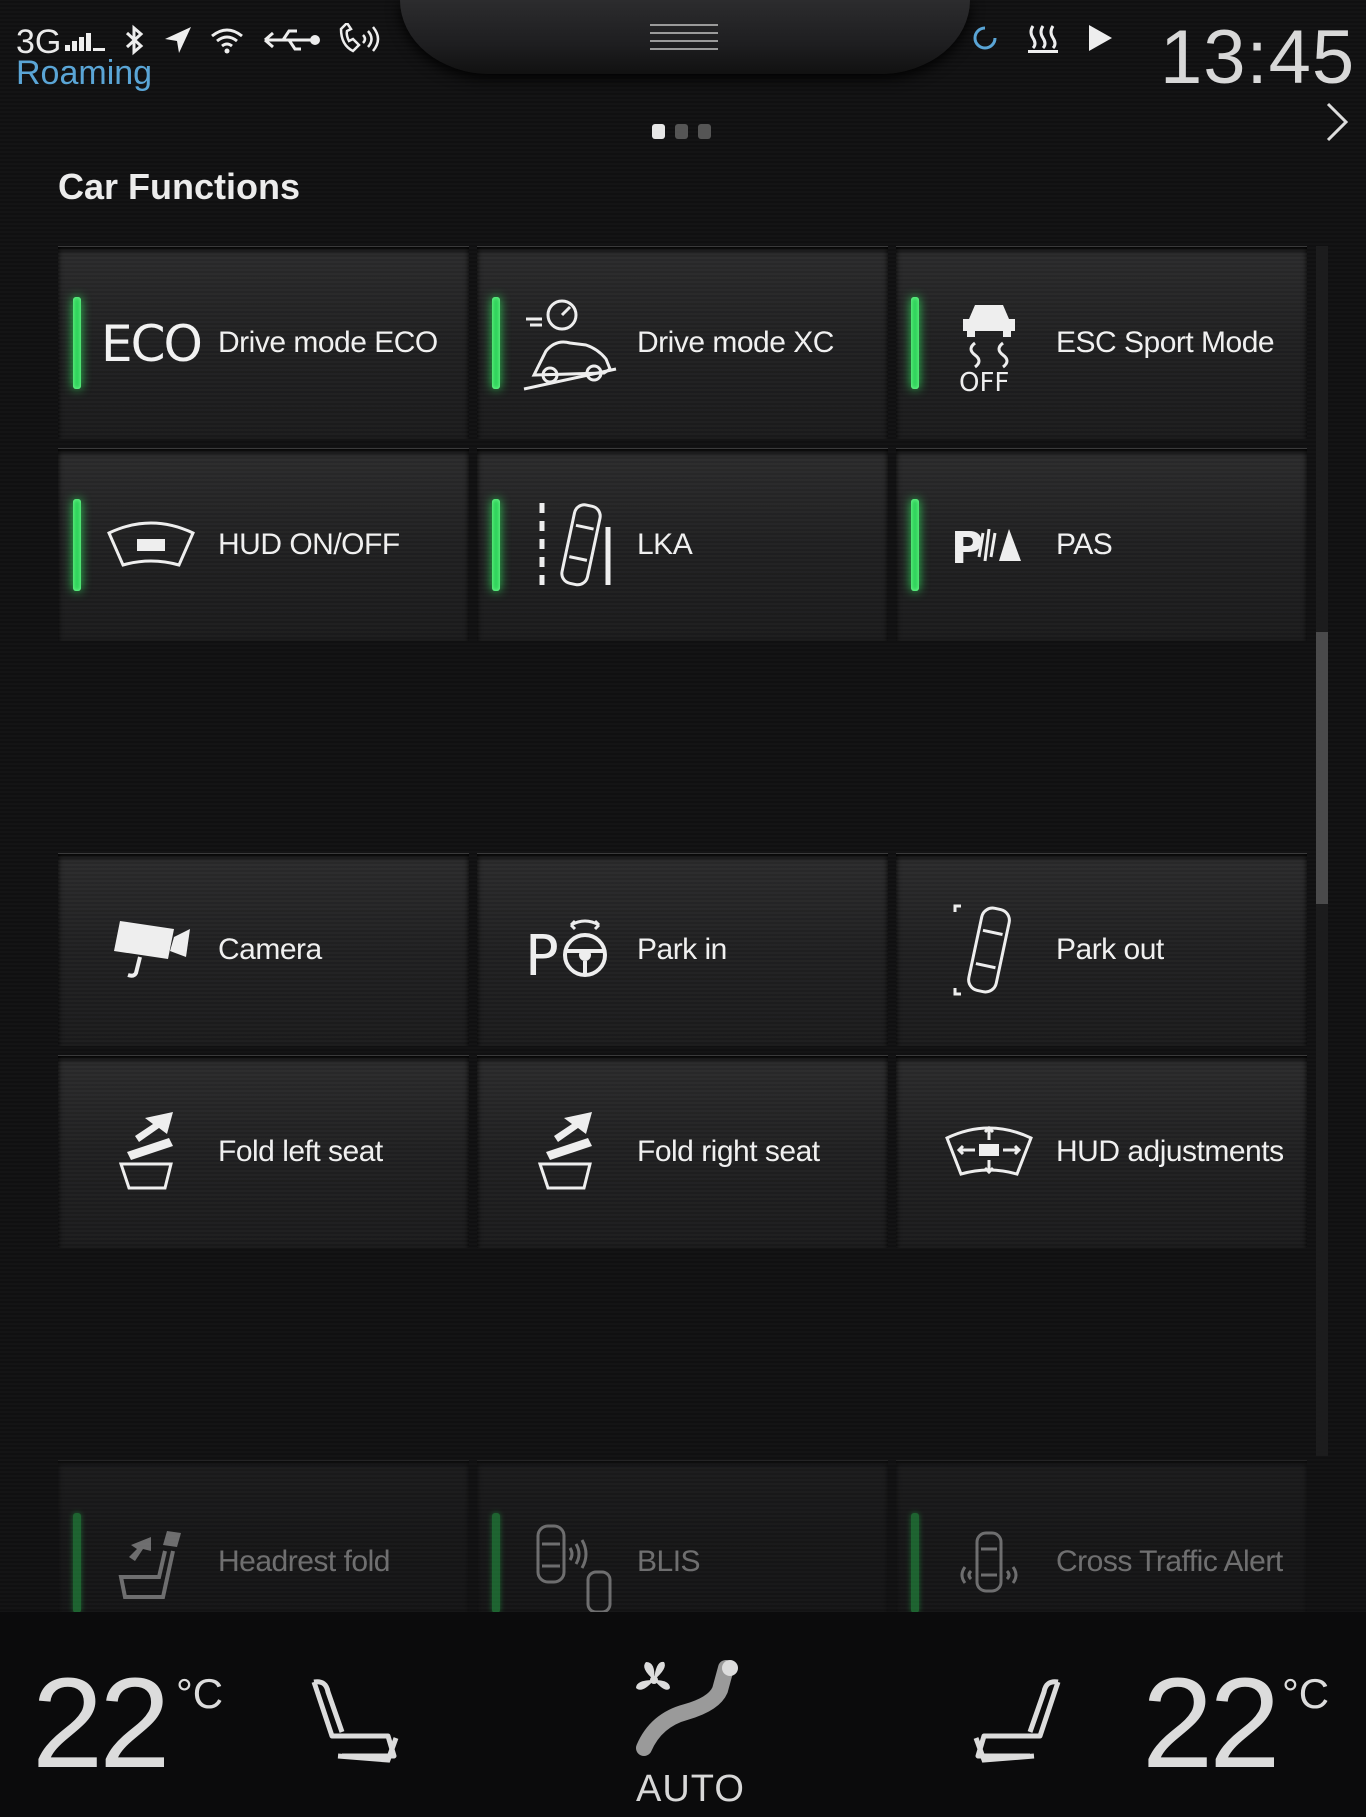  What do you see at coordinates (1258, 57) in the screenshot?
I see `clock: 13:45` at bounding box center [1258, 57].